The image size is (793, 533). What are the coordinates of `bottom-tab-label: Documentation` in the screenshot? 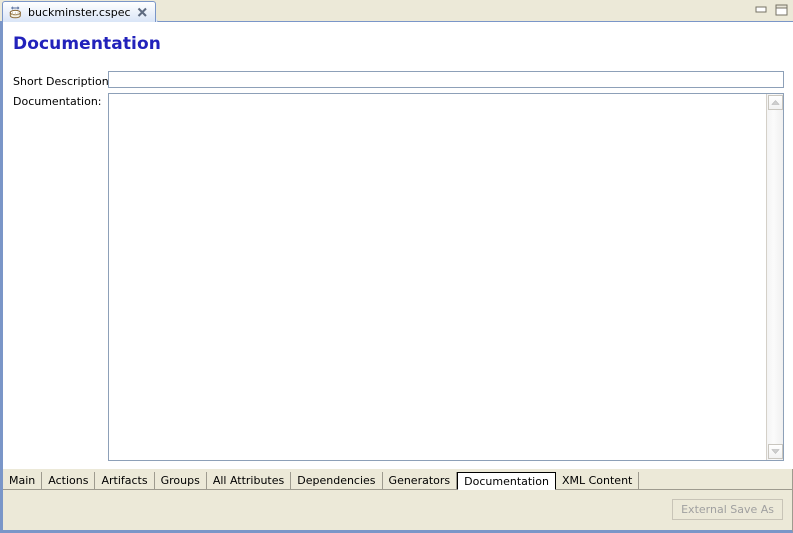 It's located at (506, 481).